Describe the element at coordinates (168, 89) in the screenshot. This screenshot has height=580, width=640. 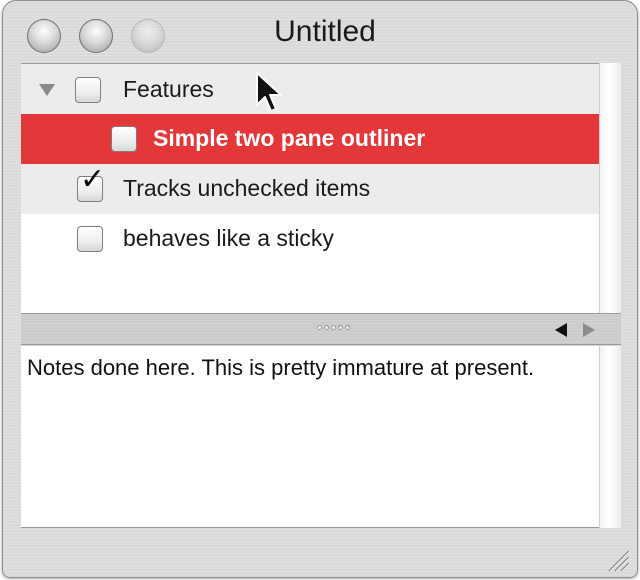
I see `outline-item-label: Features` at that location.